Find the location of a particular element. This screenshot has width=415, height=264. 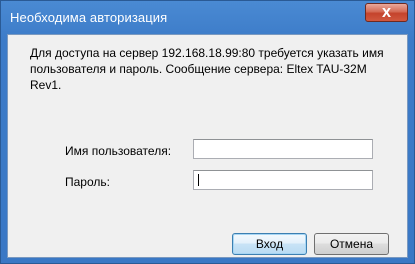

close-icon: X is located at coordinates (386, 12).